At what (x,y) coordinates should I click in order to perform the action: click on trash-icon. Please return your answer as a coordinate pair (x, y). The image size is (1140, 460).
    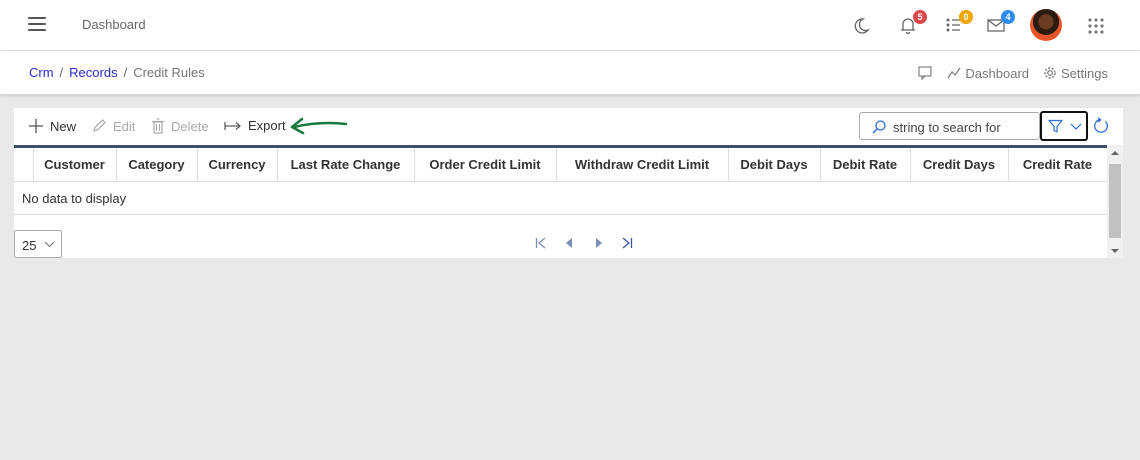
    Looking at the image, I should click on (158, 126).